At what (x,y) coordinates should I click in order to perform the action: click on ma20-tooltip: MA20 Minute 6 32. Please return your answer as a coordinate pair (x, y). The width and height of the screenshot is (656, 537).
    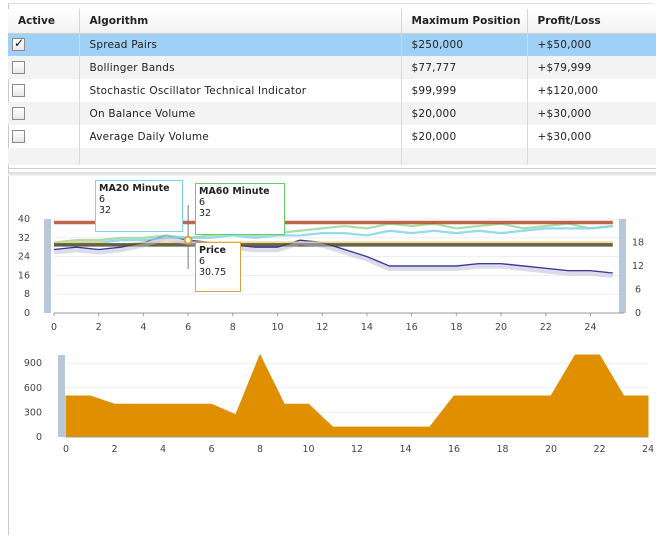
    Looking at the image, I should click on (139, 206).